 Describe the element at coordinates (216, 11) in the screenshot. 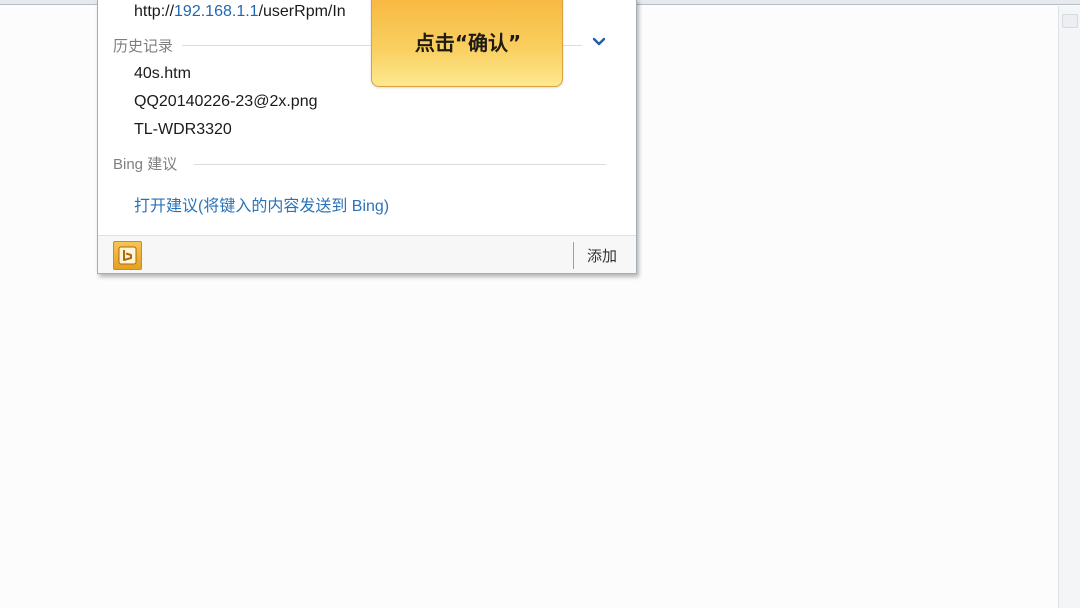

I see `url-host: 192.168.1.1` at that location.